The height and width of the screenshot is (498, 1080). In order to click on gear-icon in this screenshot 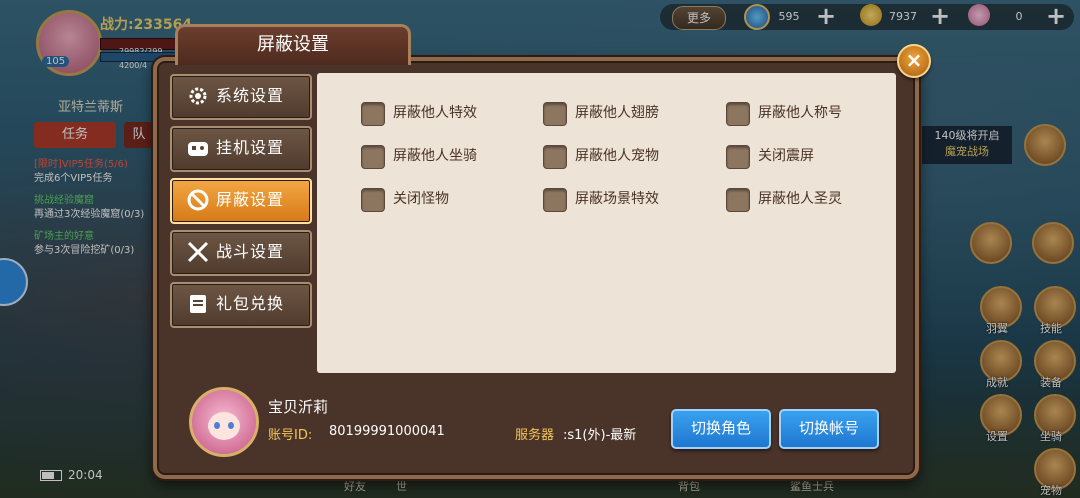, I will do `click(198, 96)`.